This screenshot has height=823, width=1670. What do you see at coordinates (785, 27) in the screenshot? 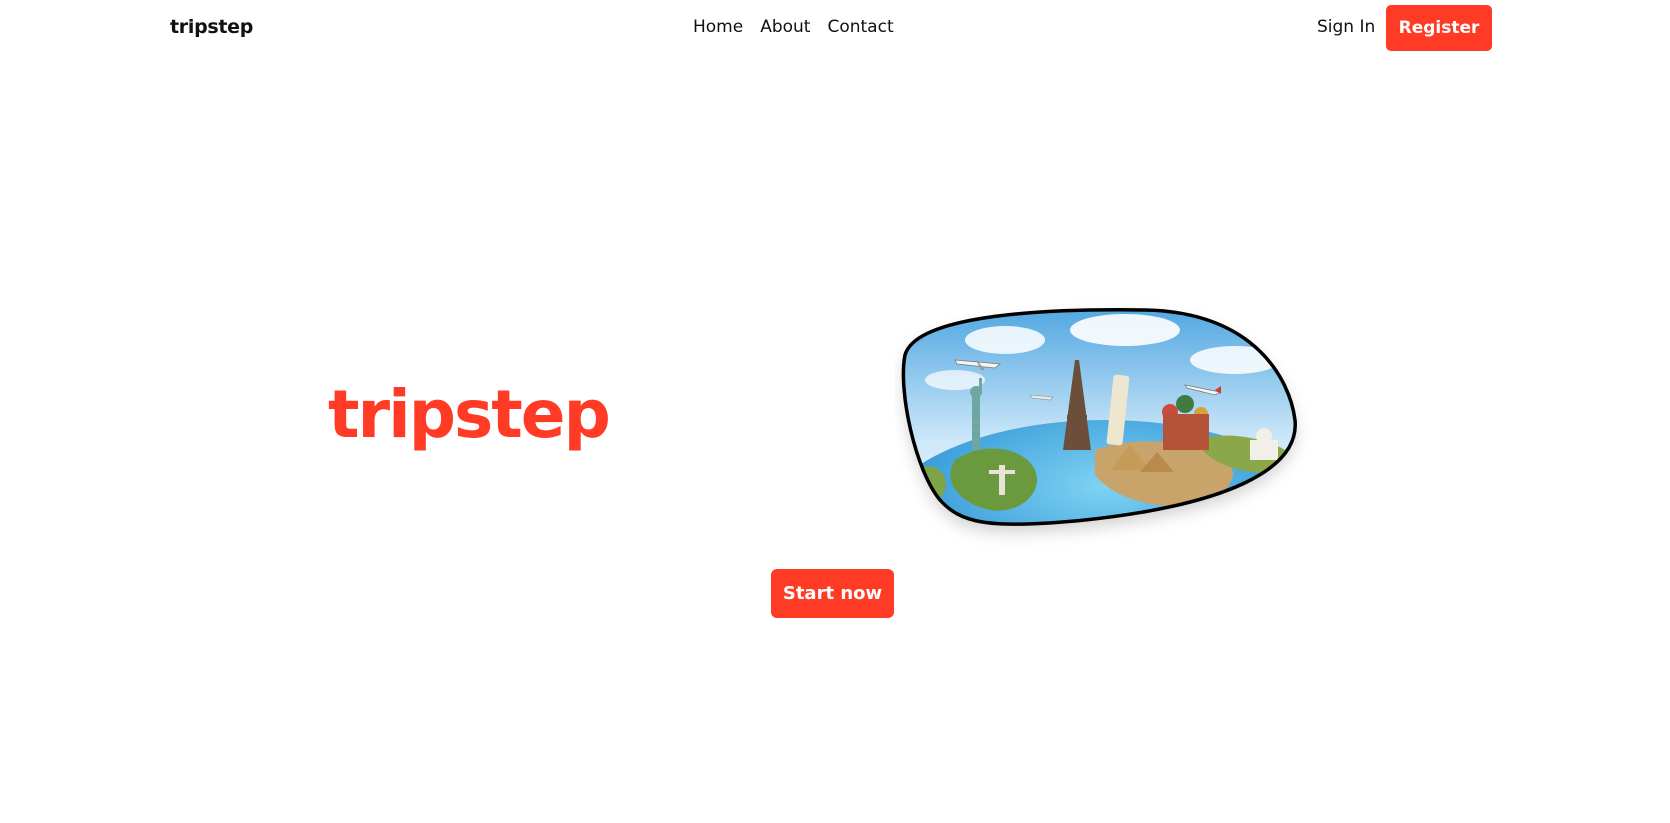
I see `nav-link-about: About` at bounding box center [785, 27].